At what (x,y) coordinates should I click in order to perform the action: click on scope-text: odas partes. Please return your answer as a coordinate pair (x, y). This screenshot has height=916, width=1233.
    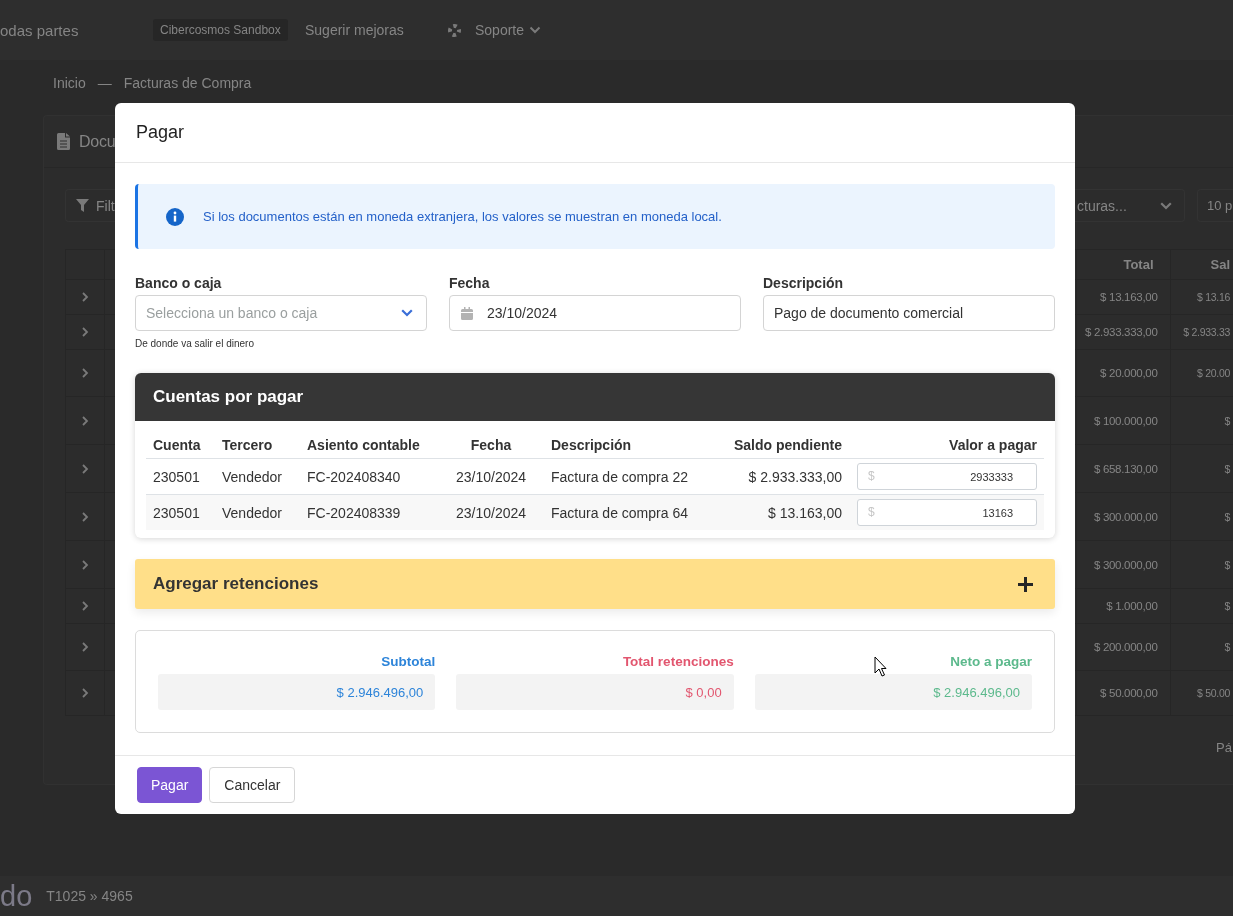
    Looking at the image, I should click on (39, 30).